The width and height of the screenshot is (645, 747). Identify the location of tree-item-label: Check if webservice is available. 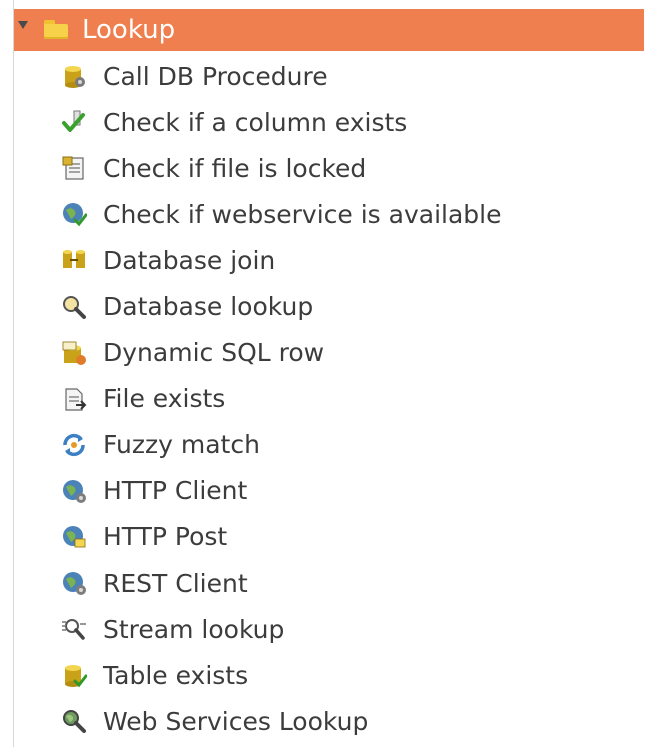
(302, 214).